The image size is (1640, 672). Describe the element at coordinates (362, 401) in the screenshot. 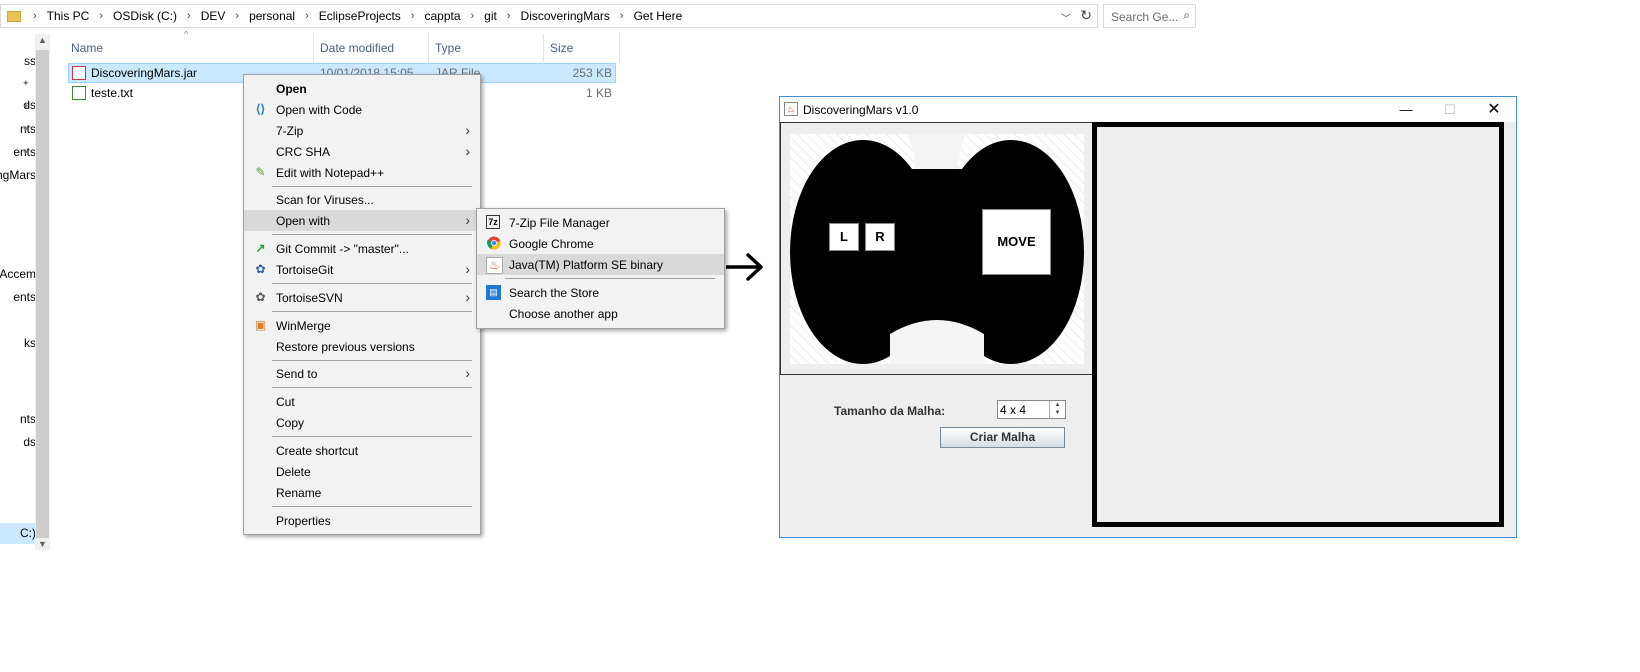

I see `menu-item-cut: Cut` at that location.